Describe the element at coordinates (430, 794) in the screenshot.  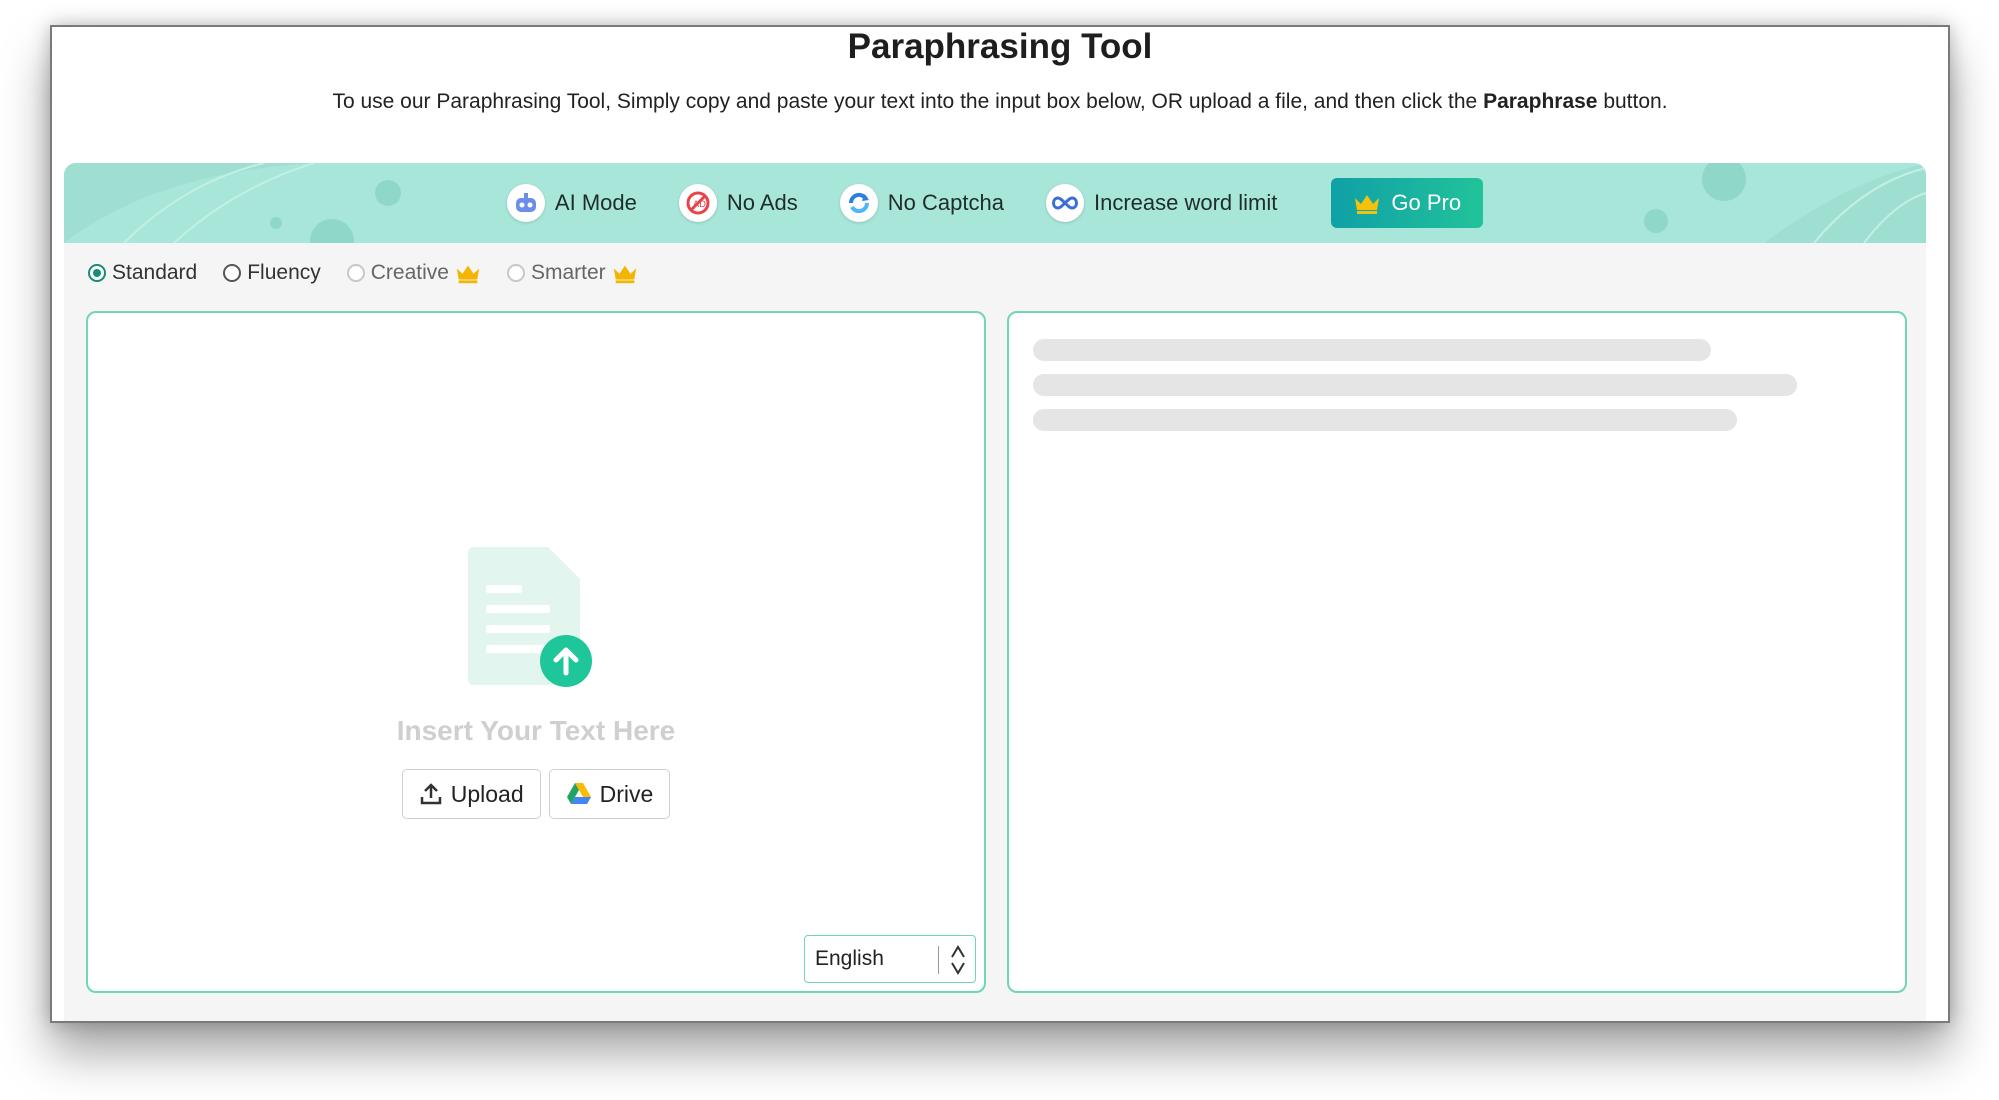
I see `upload-icon` at that location.